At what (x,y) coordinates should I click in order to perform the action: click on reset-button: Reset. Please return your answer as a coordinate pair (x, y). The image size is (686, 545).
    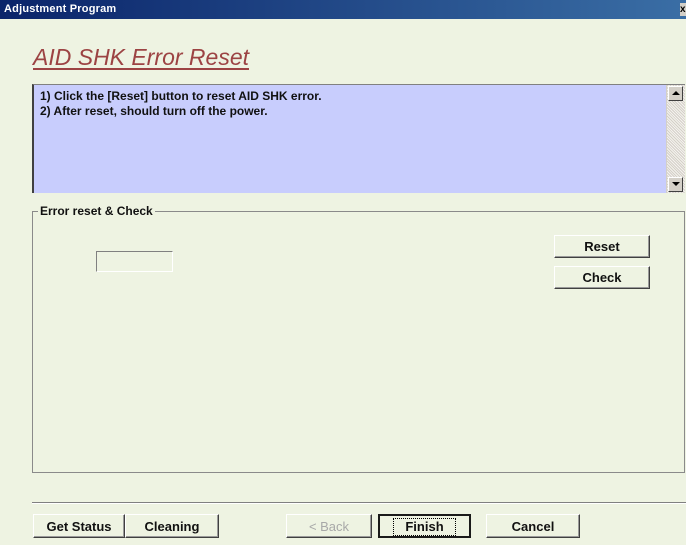
    Looking at the image, I should click on (602, 246).